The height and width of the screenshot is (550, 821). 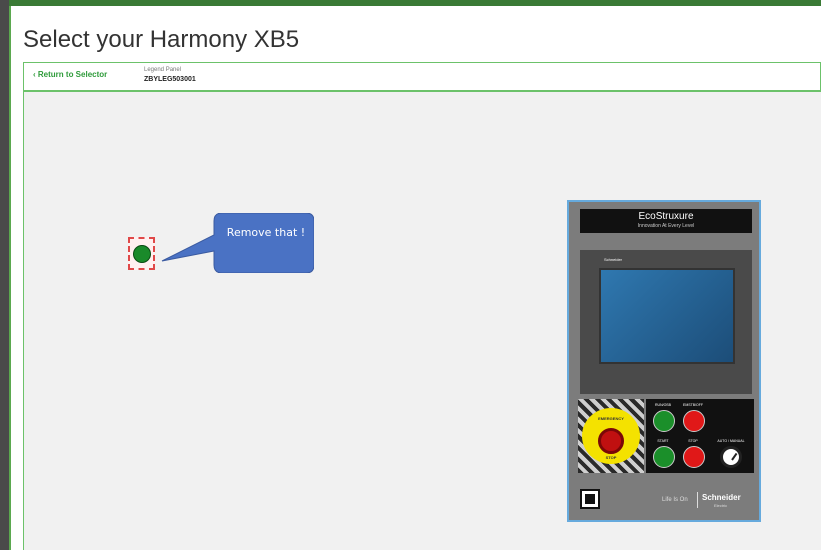 I want to click on schneider-logo-sub: Electric, so click(x=721, y=505).